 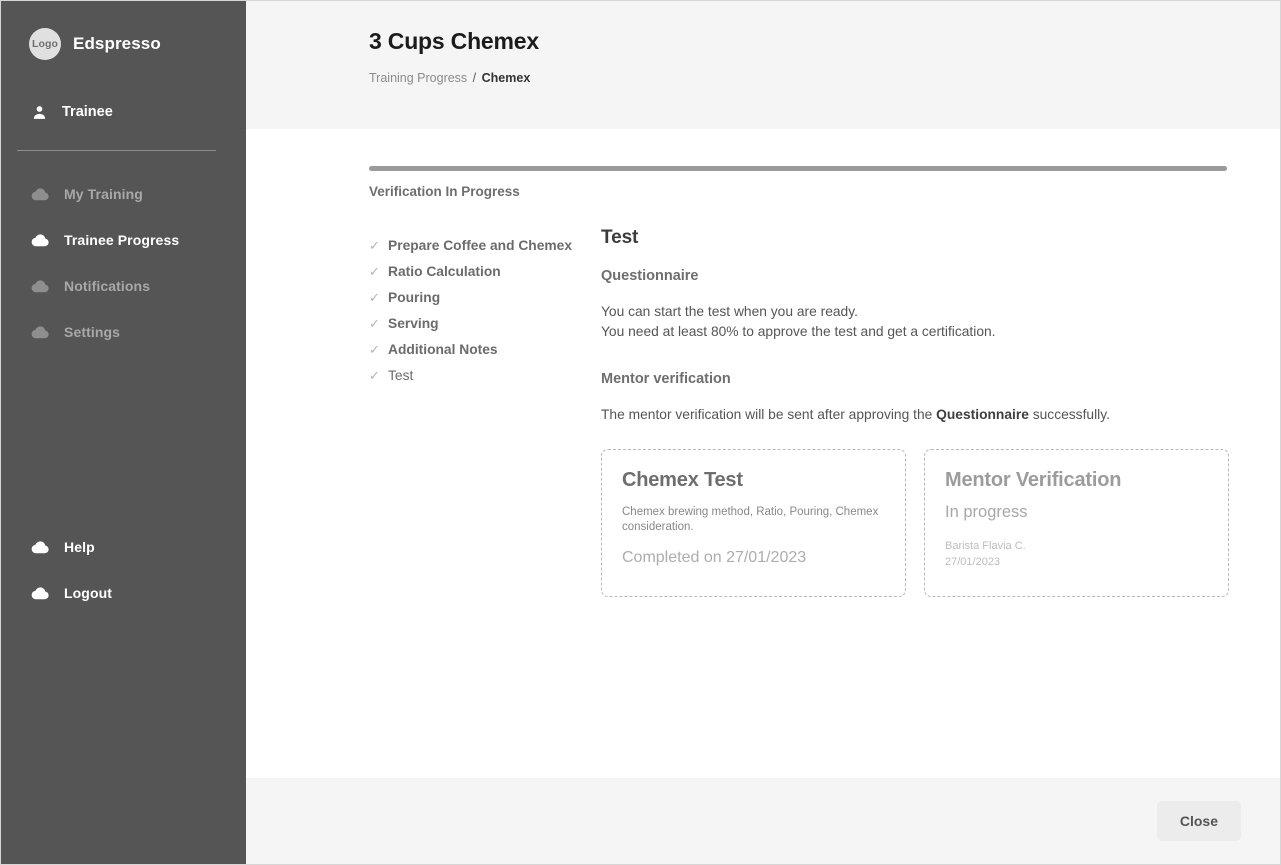 What do you see at coordinates (123, 593) in the screenshot?
I see `sidebar-item-logout: Logout` at bounding box center [123, 593].